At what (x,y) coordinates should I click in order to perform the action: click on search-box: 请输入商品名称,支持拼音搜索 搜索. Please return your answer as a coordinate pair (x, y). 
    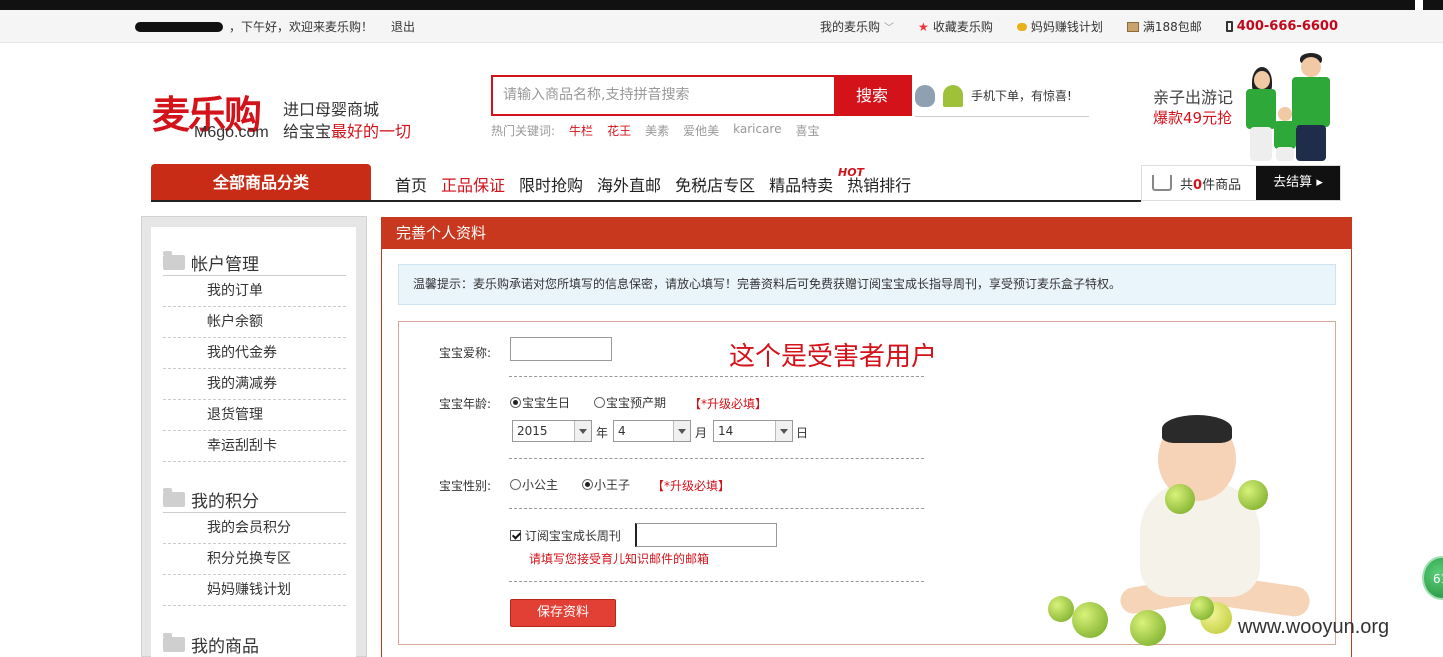
    Looking at the image, I should click on (701, 95).